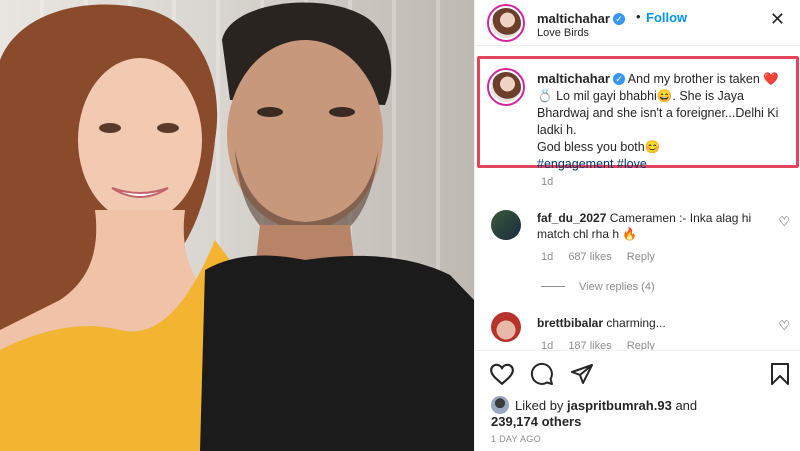 This screenshot has height=451, width=800. Describe the element at coordinates (573, 78) in the screenshot. I see `caption-username: maltichahar` at that location.